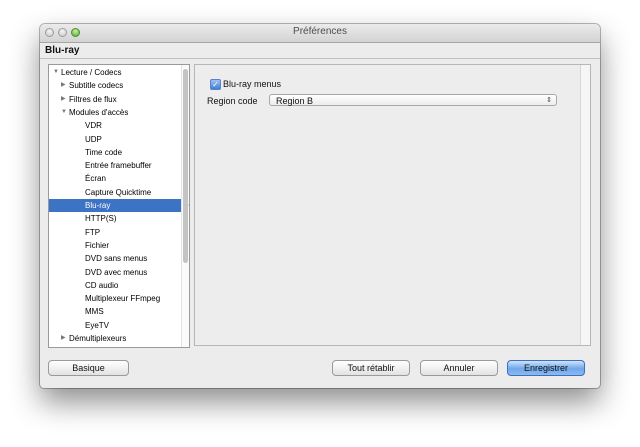 This screenshot has width=640, height=447. I want to click on tree-item-label: FTP, so click(93, 232).